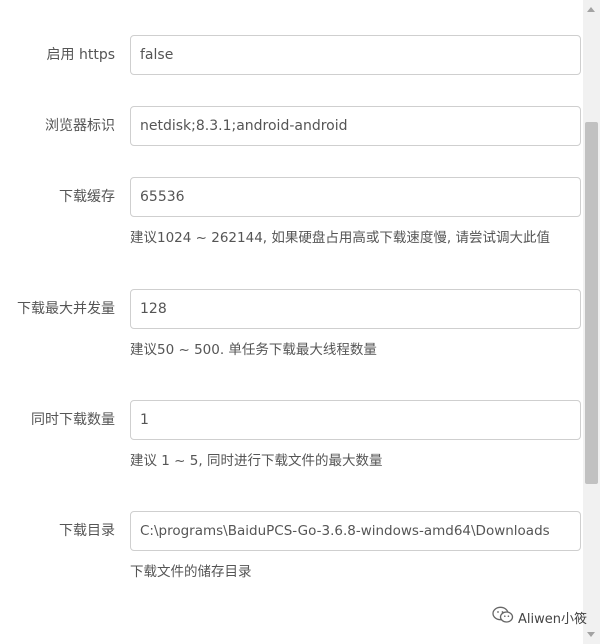 The width and height of the screenshot is (615, 644). I want to click on max-download-load-help: 建议 1 ~ 5, 同时进行下载文件的最大数量, so click(256, 461).